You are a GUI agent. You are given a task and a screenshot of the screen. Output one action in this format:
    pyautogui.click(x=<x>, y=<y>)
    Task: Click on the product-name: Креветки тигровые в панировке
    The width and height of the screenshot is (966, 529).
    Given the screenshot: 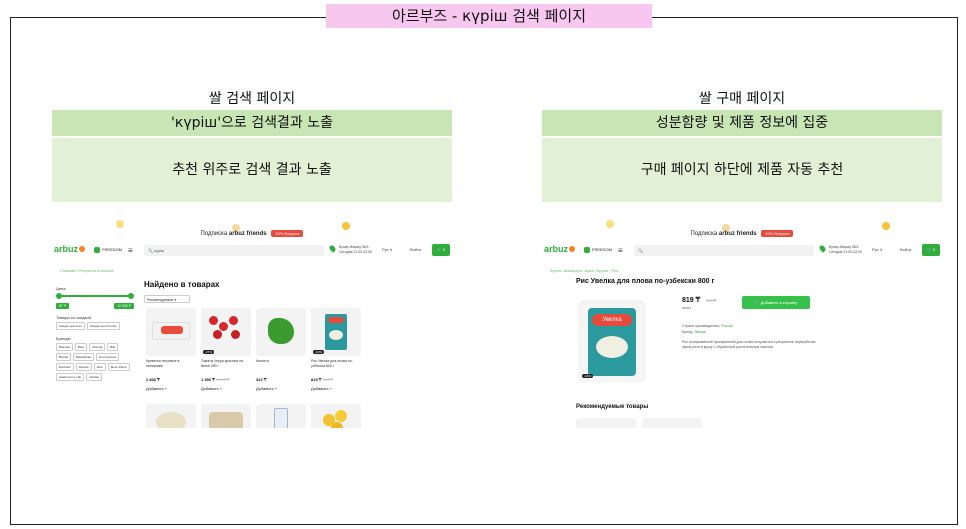 What is the action you would take?
    pyautogui.click(x=171, y=363)
    